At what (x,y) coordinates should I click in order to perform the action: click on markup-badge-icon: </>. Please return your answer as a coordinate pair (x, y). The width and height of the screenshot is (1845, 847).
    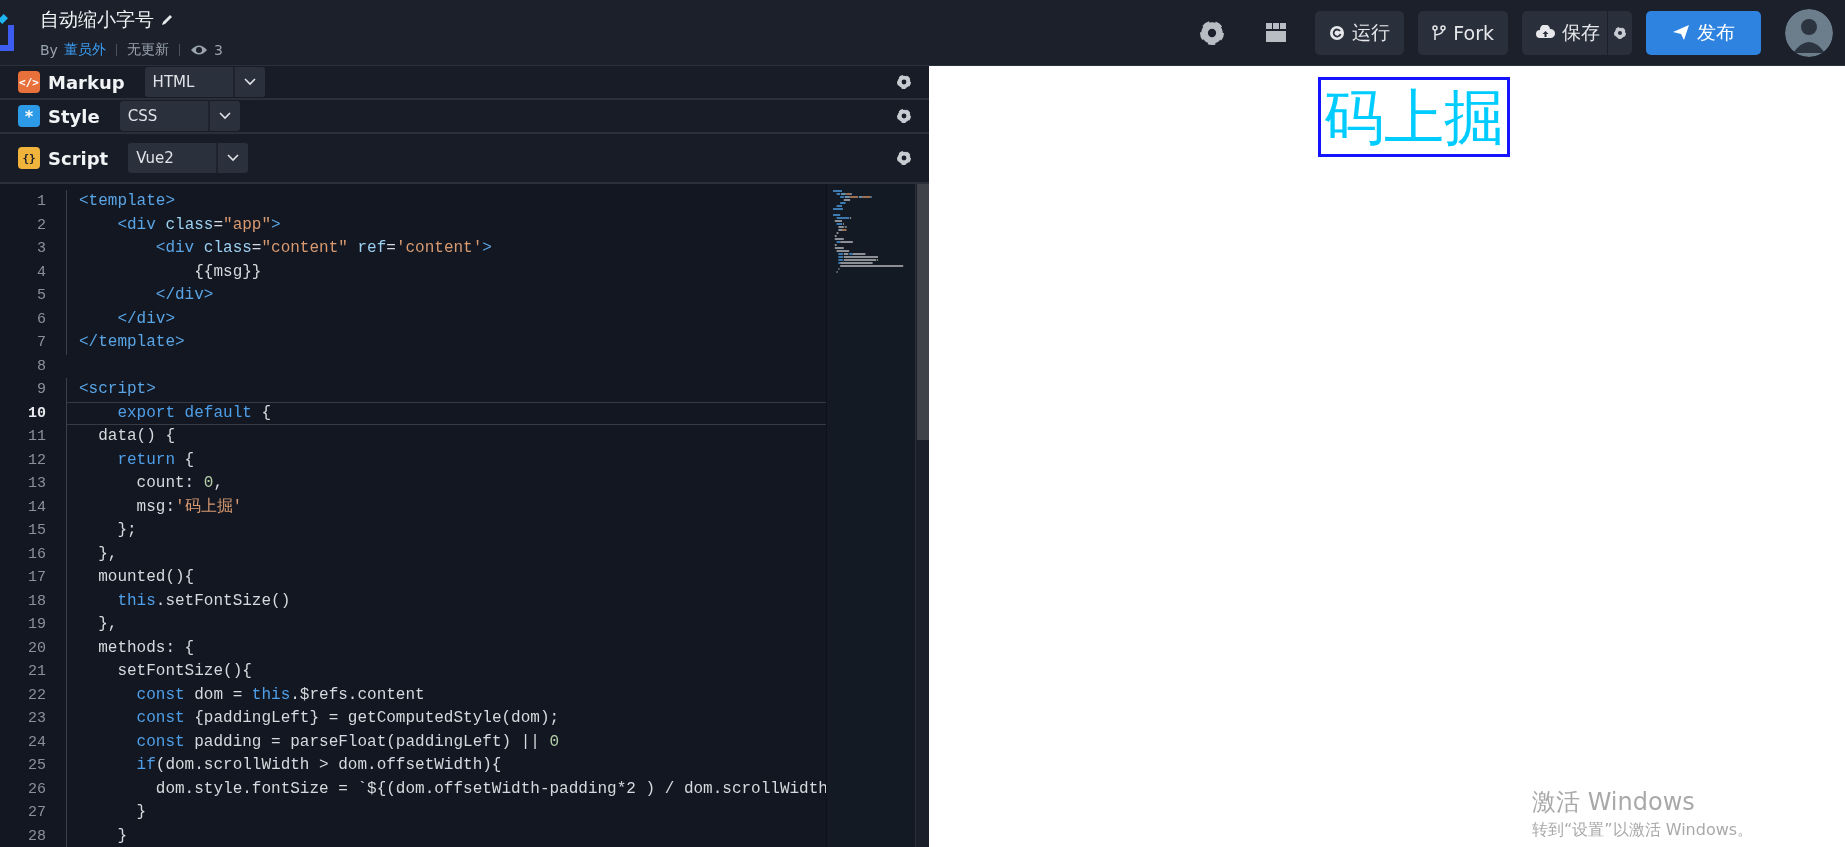
    Looking at the image, I should click on (29, 82).